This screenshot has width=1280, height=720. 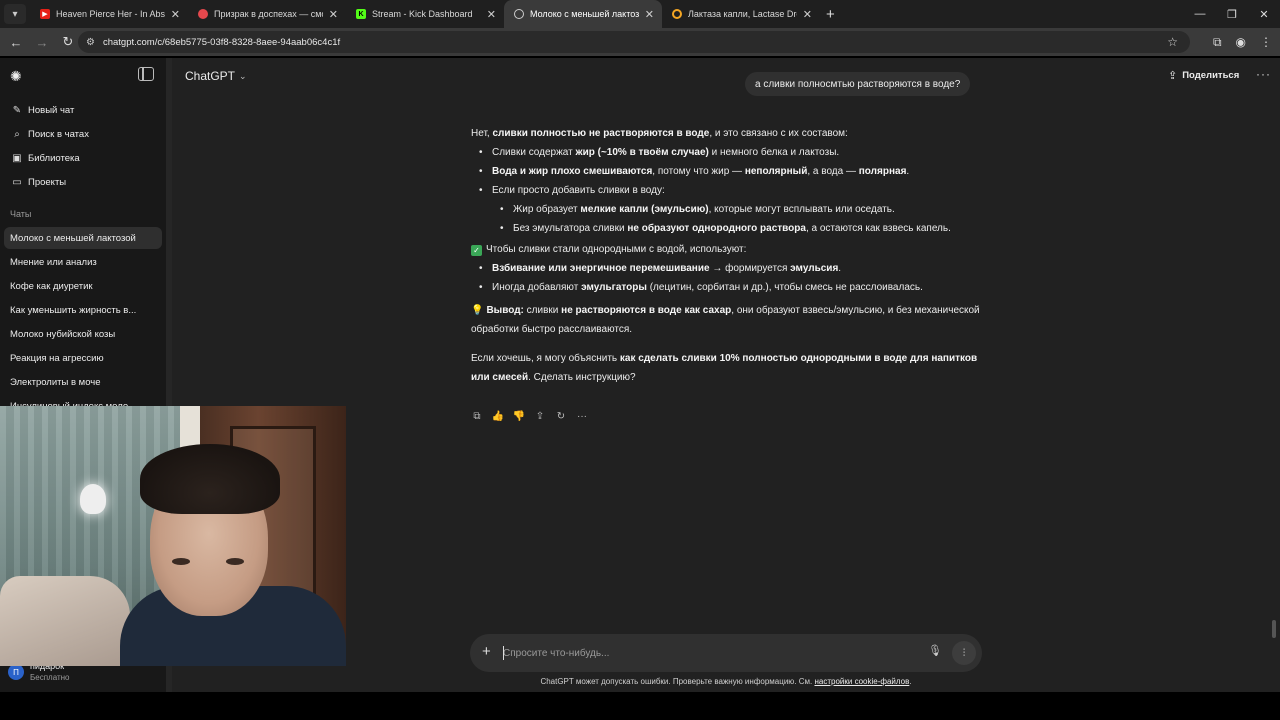 I want to click on window-controls: — ❐ ✕, so click(x=1232, y=14).